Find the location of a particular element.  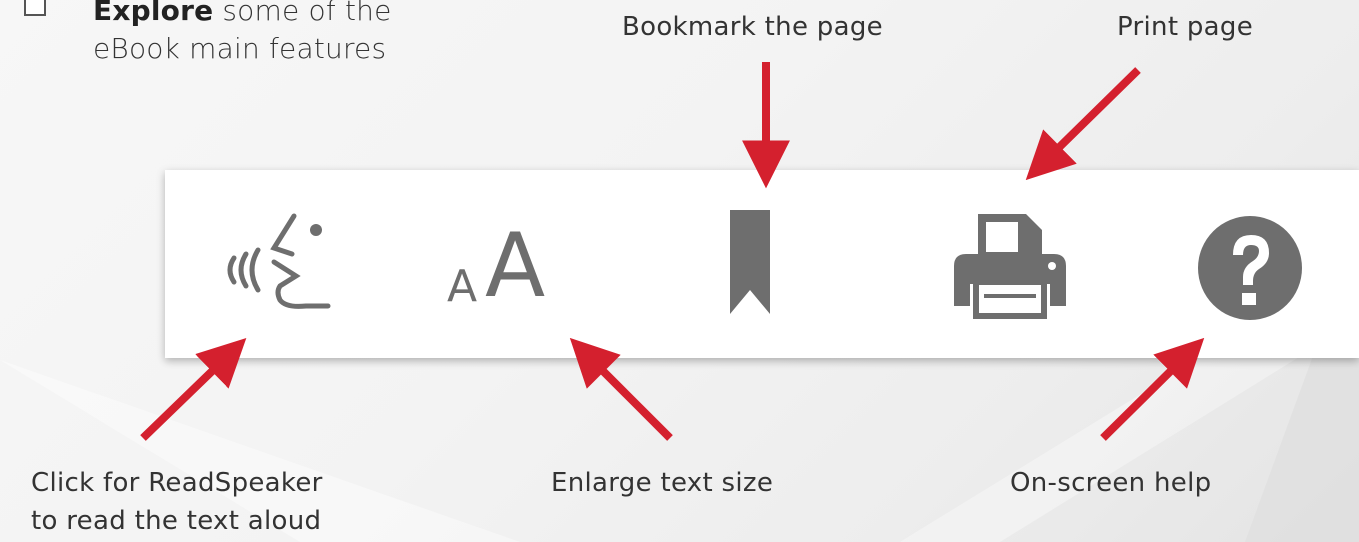

bookmark-icon is located at coordinates (750, 262).